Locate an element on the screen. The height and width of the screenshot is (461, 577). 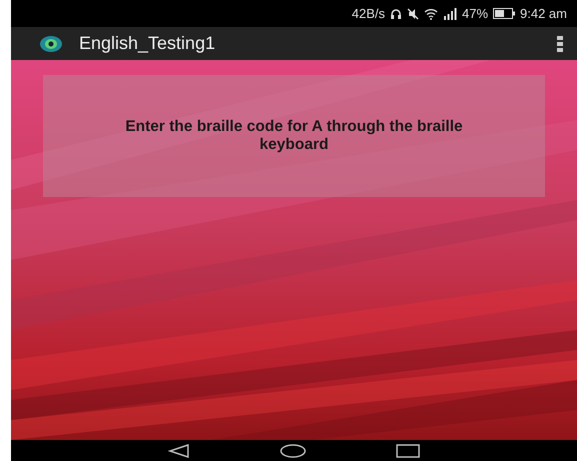
overflow-menu-icon is located at coordinates (560, 43).